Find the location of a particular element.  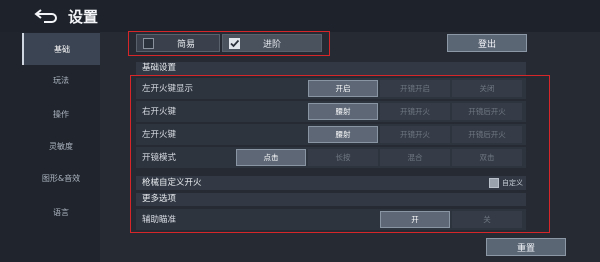

option-double-tap: 双击 is located at coordinates (487, 157).